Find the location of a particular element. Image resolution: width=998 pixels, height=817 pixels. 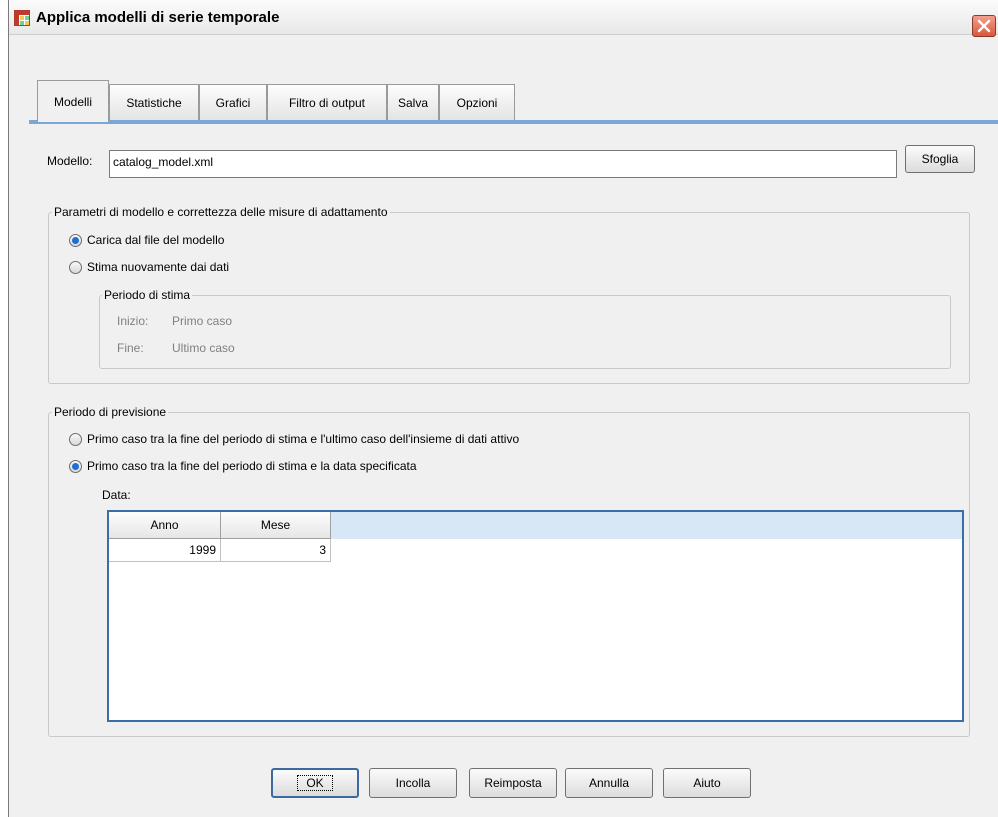

tab-label: Grafici is located at coordinates (233, 102).